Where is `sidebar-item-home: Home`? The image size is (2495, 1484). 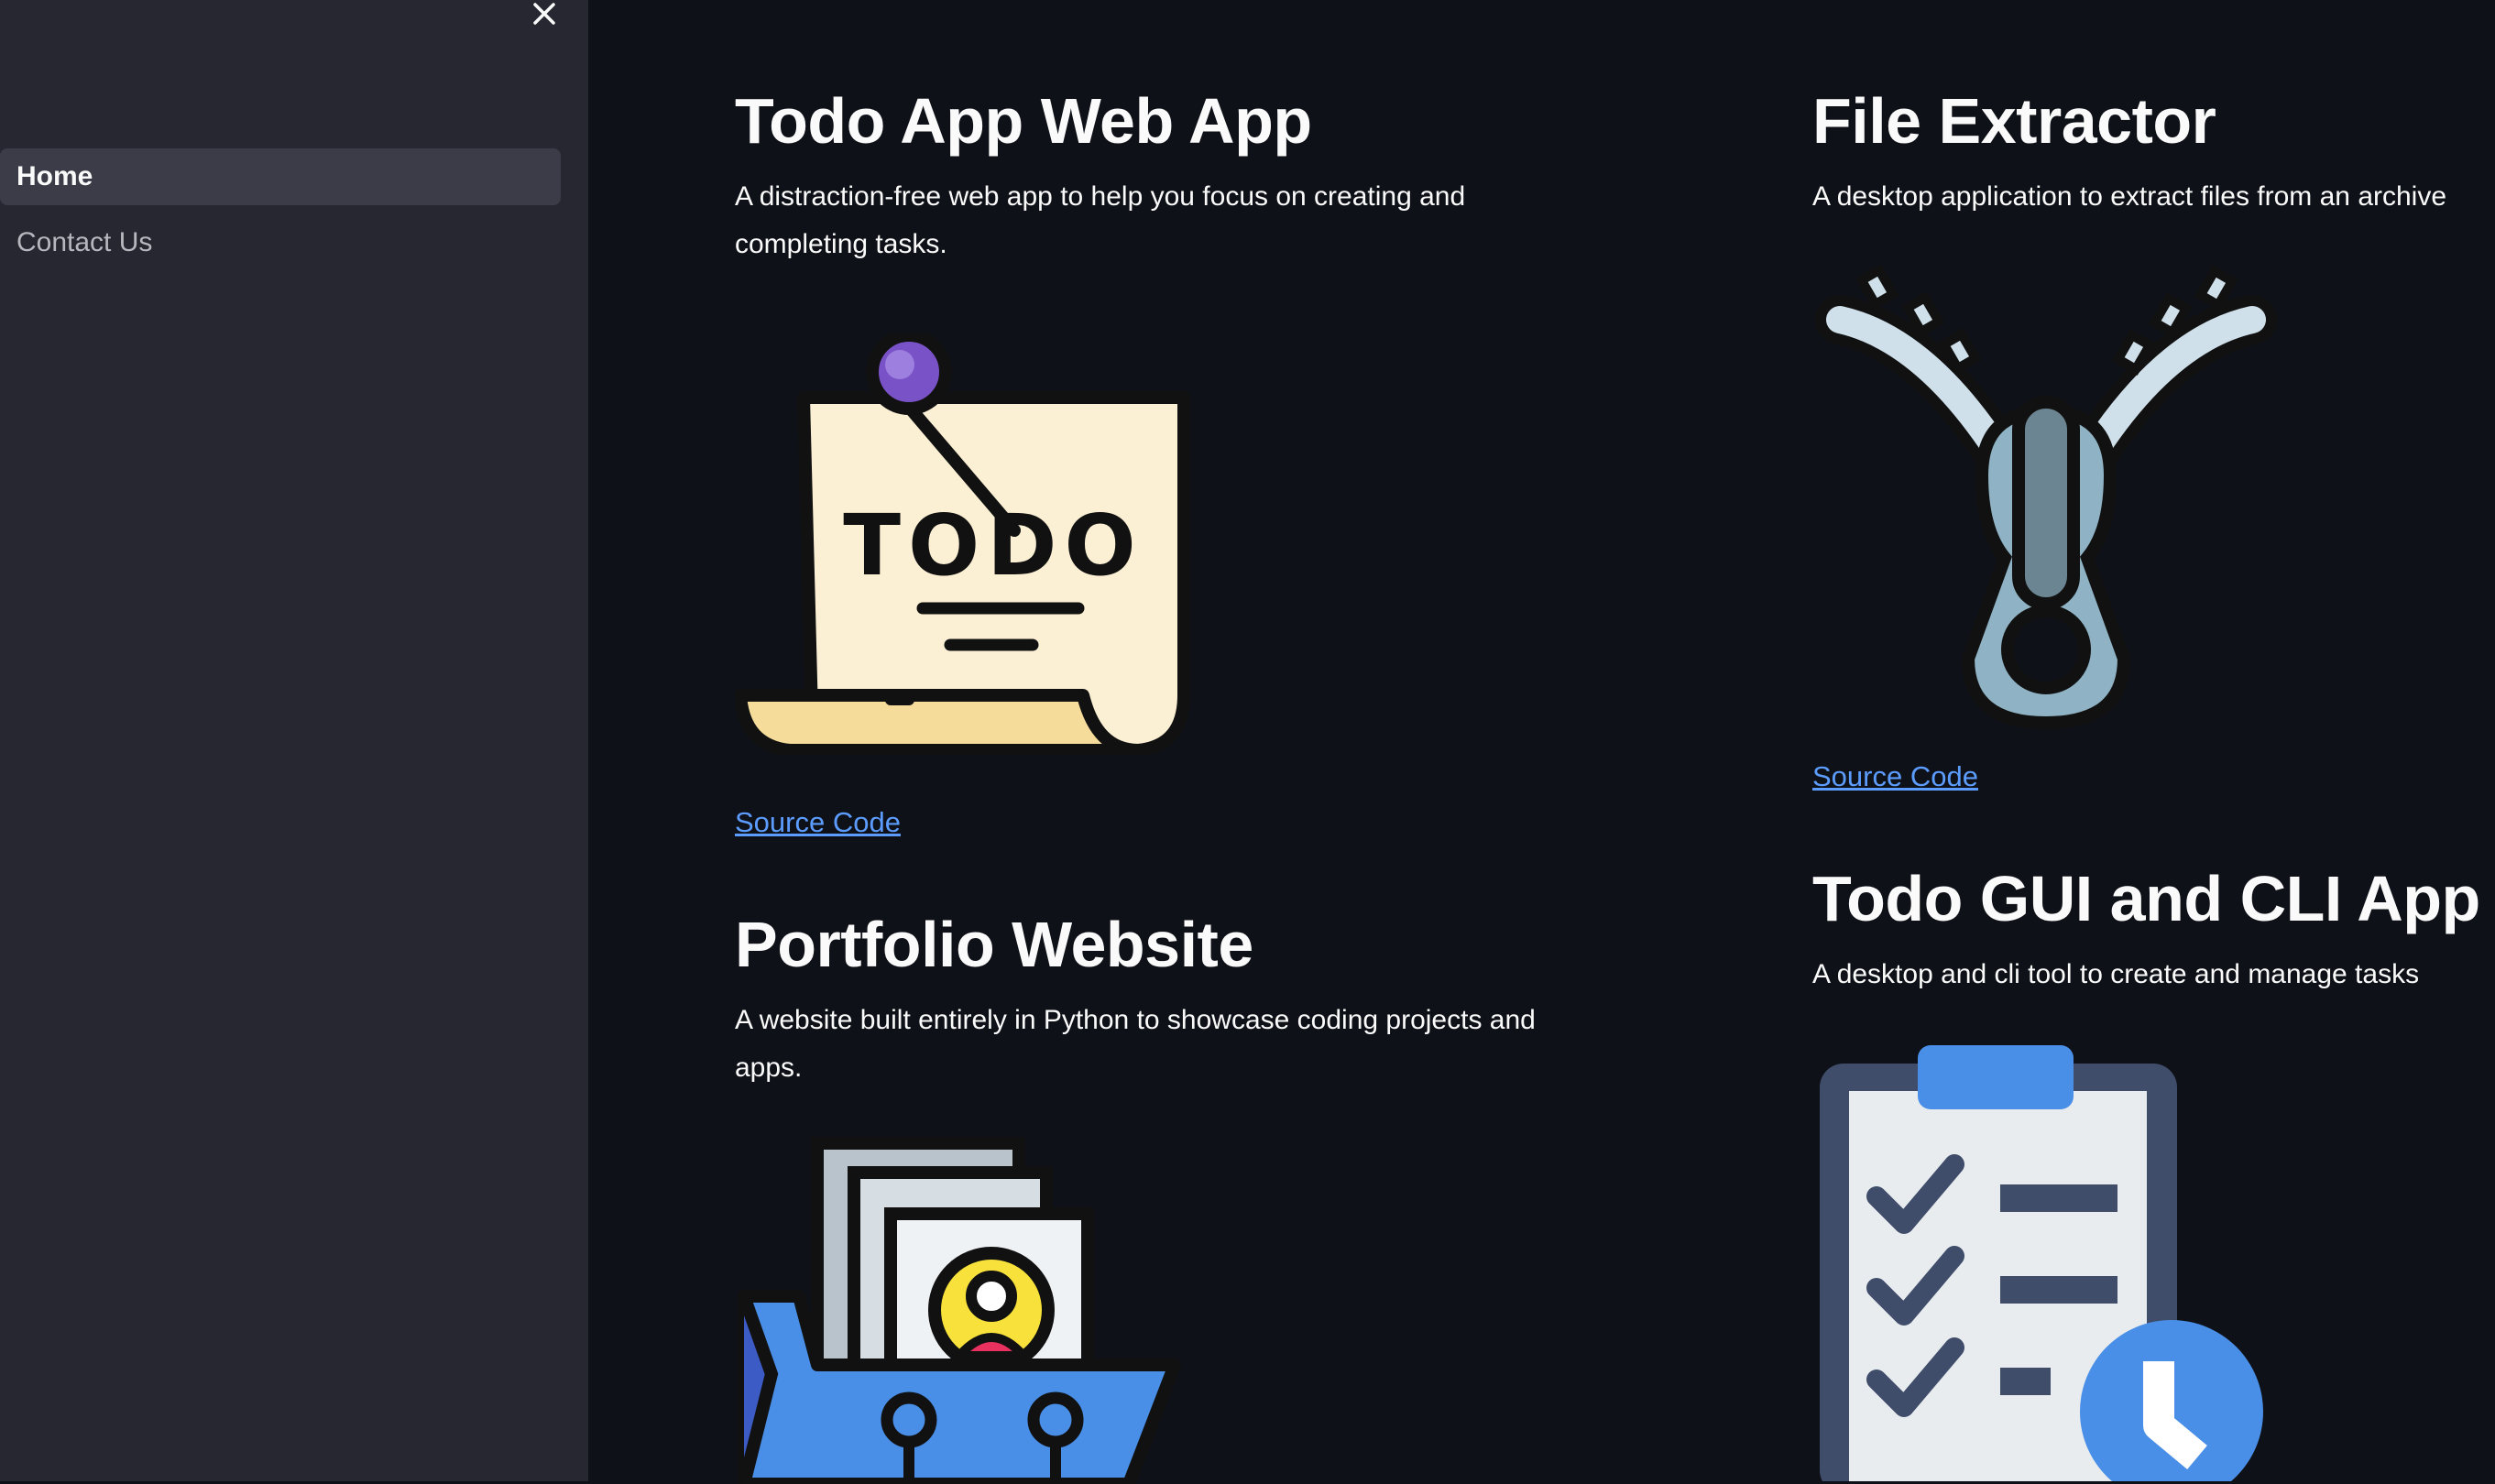
sidebar-item-home: Home is located at coordinates (280, 177).